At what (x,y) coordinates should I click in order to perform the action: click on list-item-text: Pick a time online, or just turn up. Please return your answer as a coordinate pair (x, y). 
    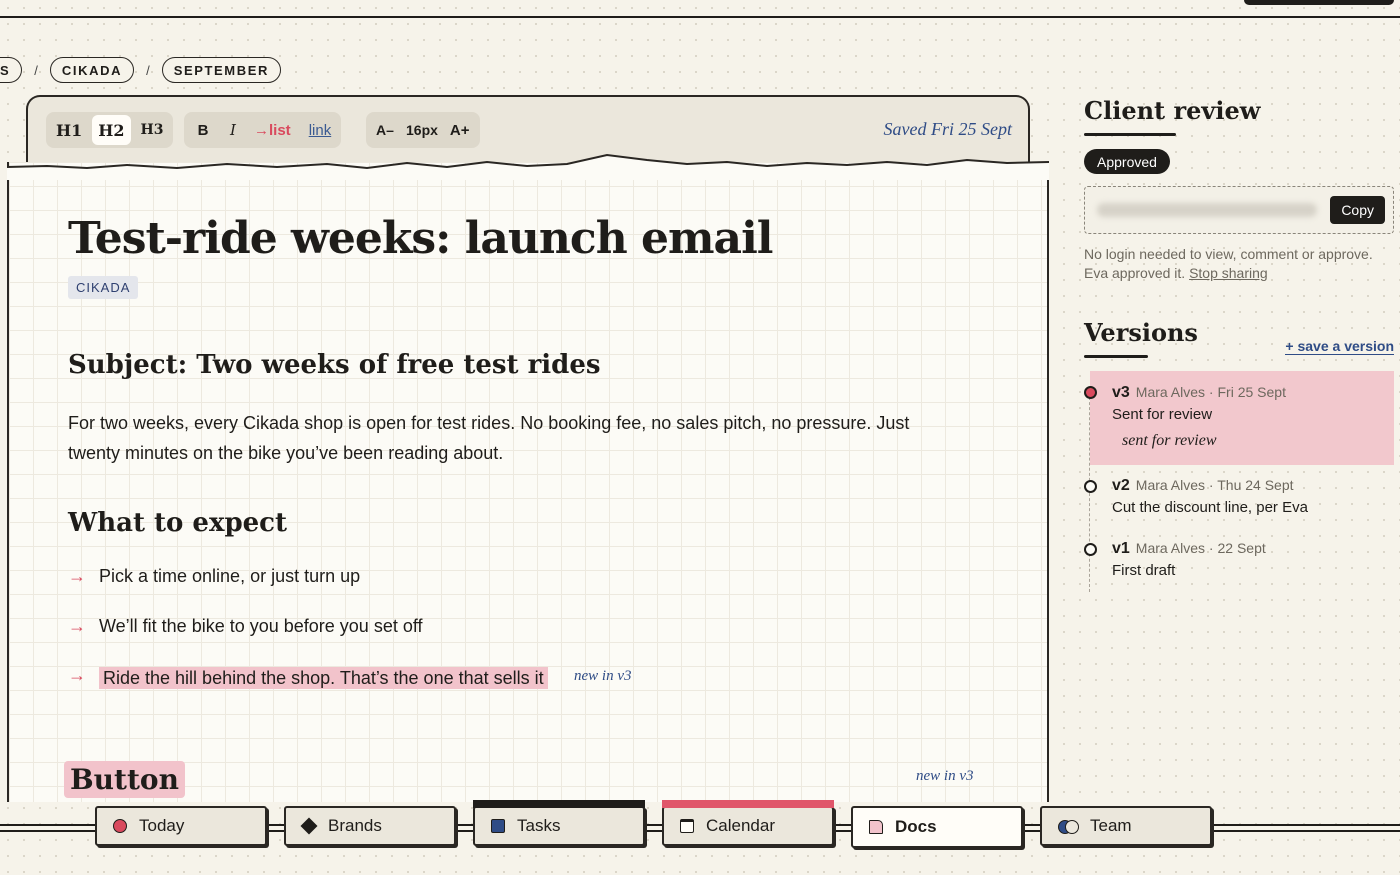
    Looking at the image, I should click on (230, 576).